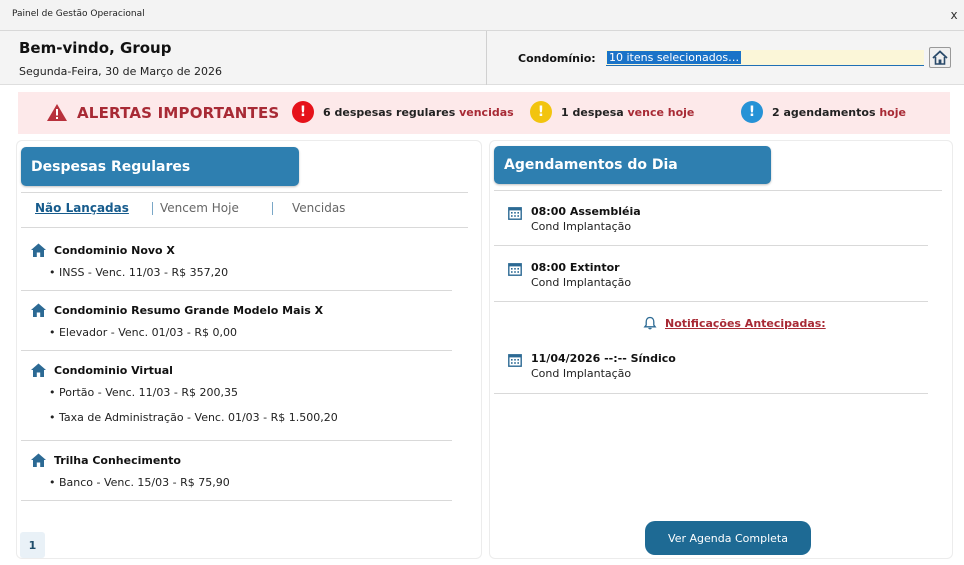 The image size is (964, 565). I want to click on window-title: Painel de Gestão Operacional, so click(78, 14).